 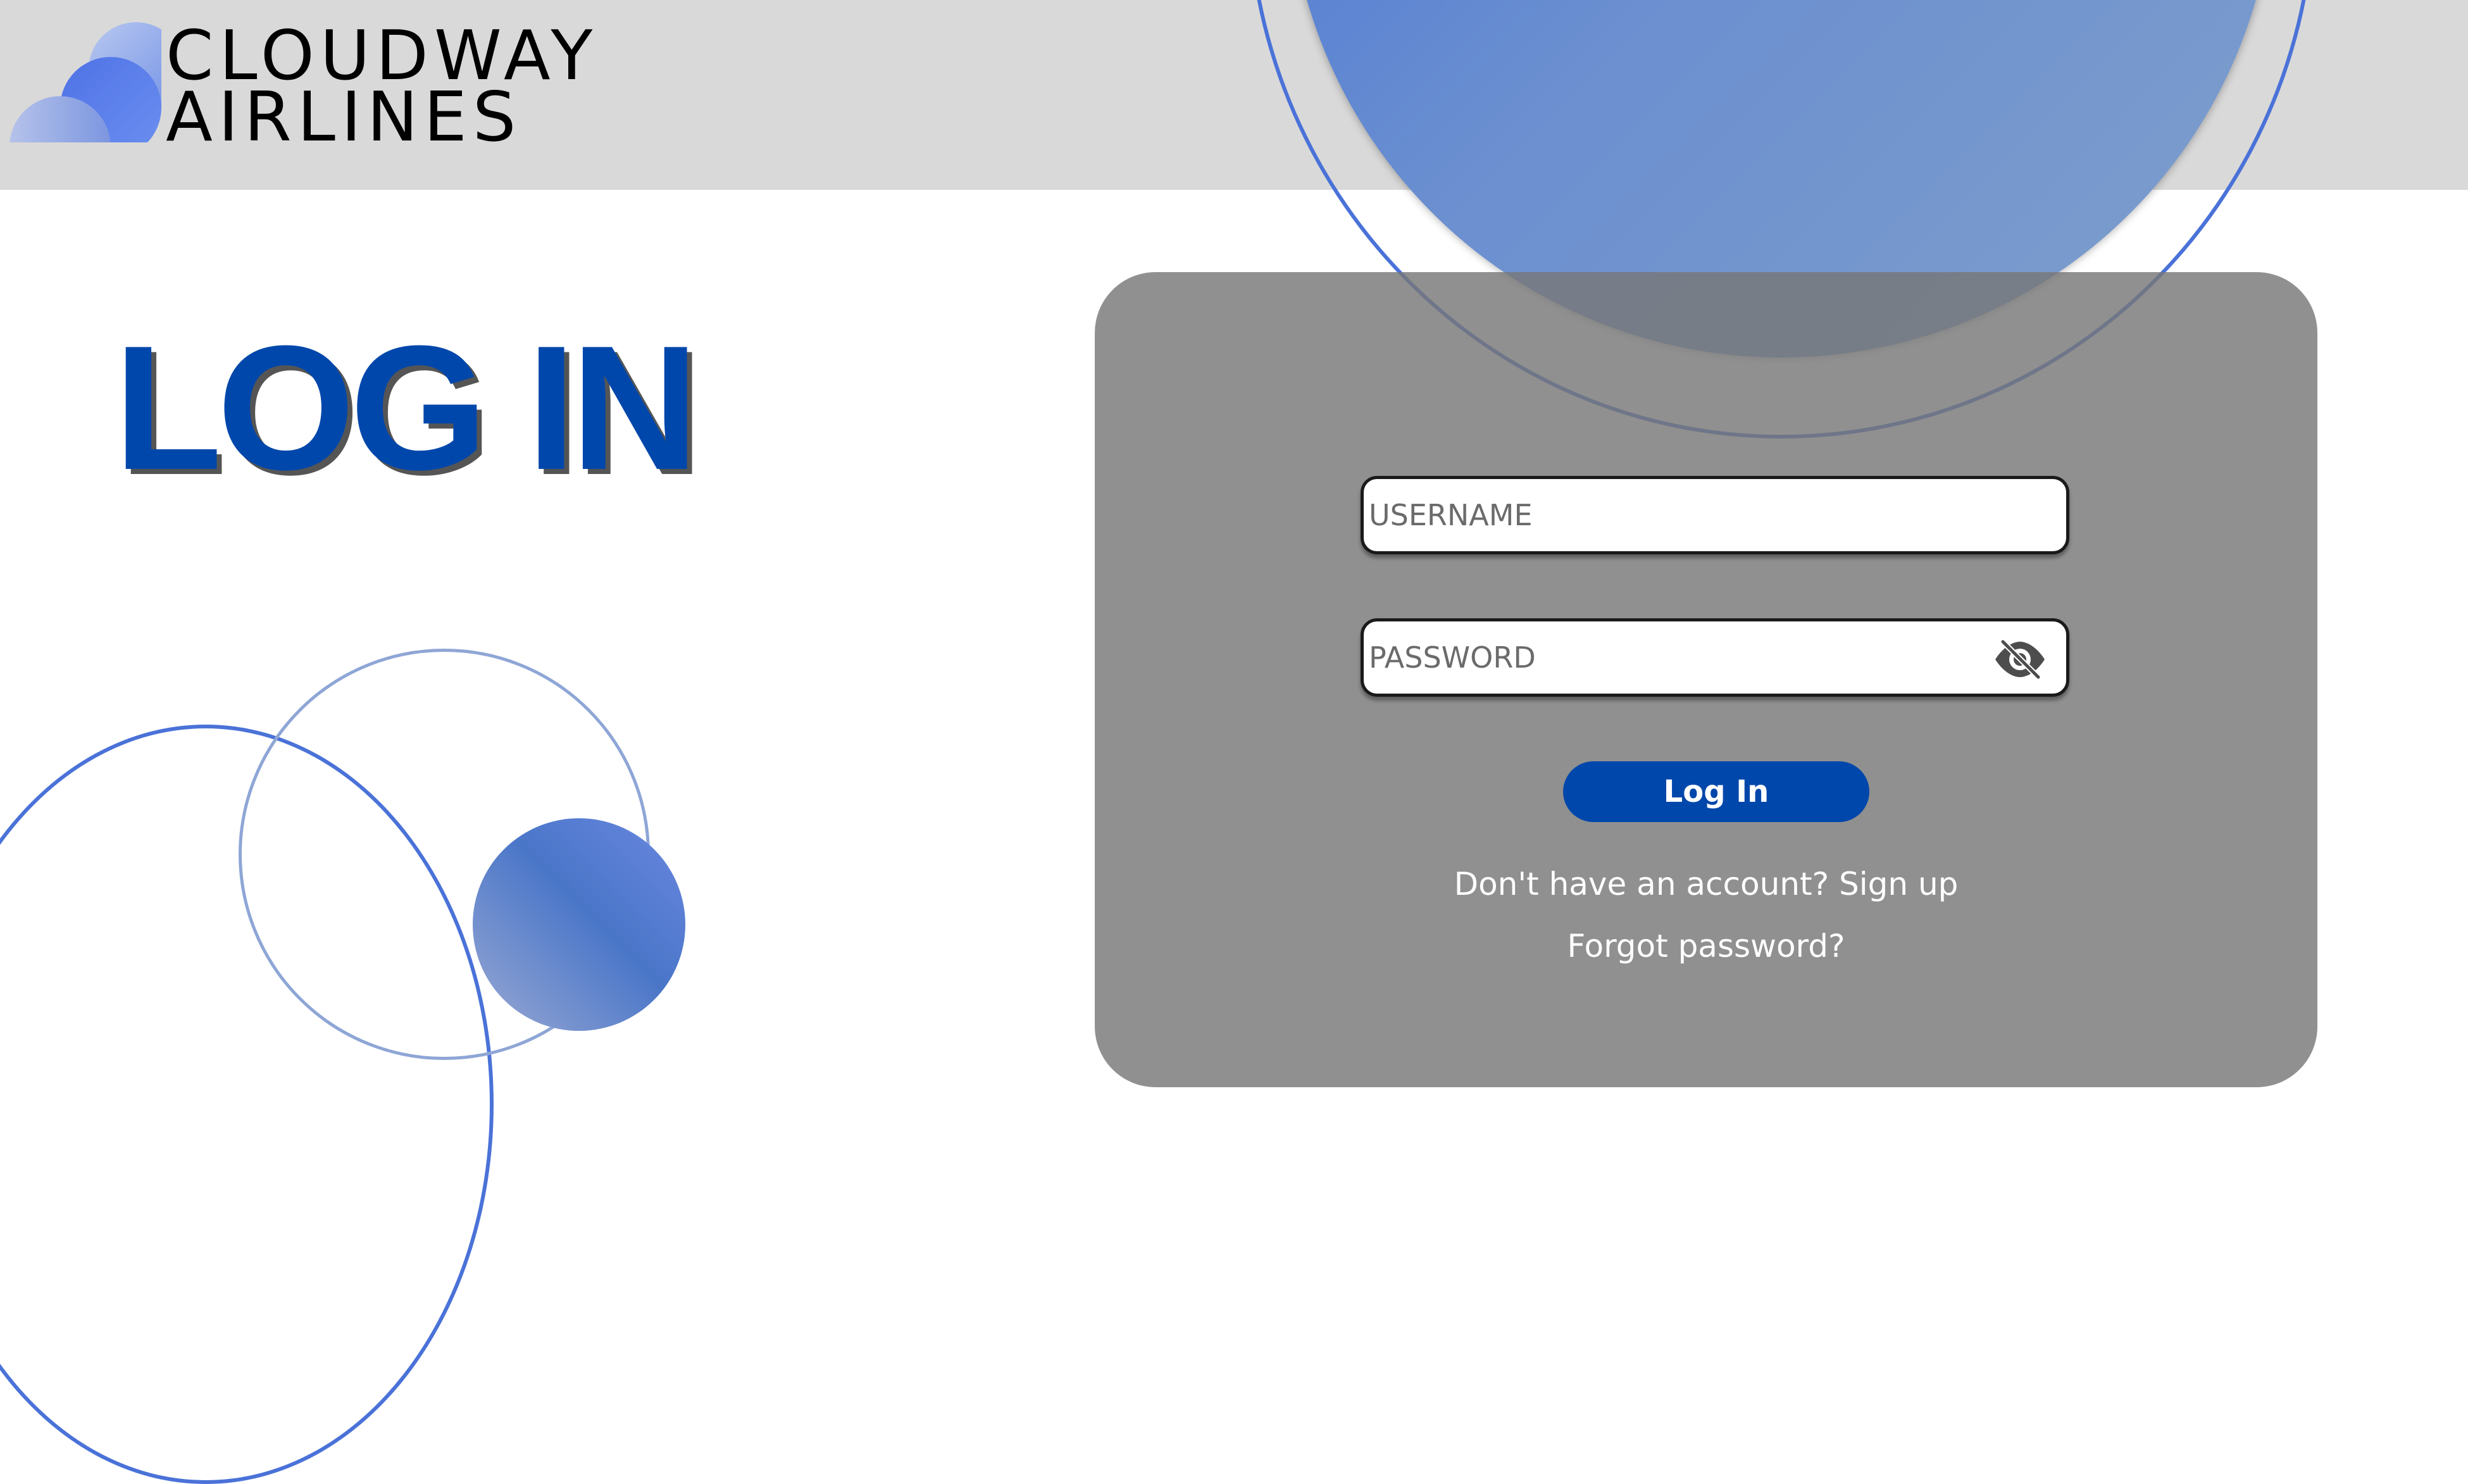 I want to click on logo-clouds-icon, so click(x=85, y=71).